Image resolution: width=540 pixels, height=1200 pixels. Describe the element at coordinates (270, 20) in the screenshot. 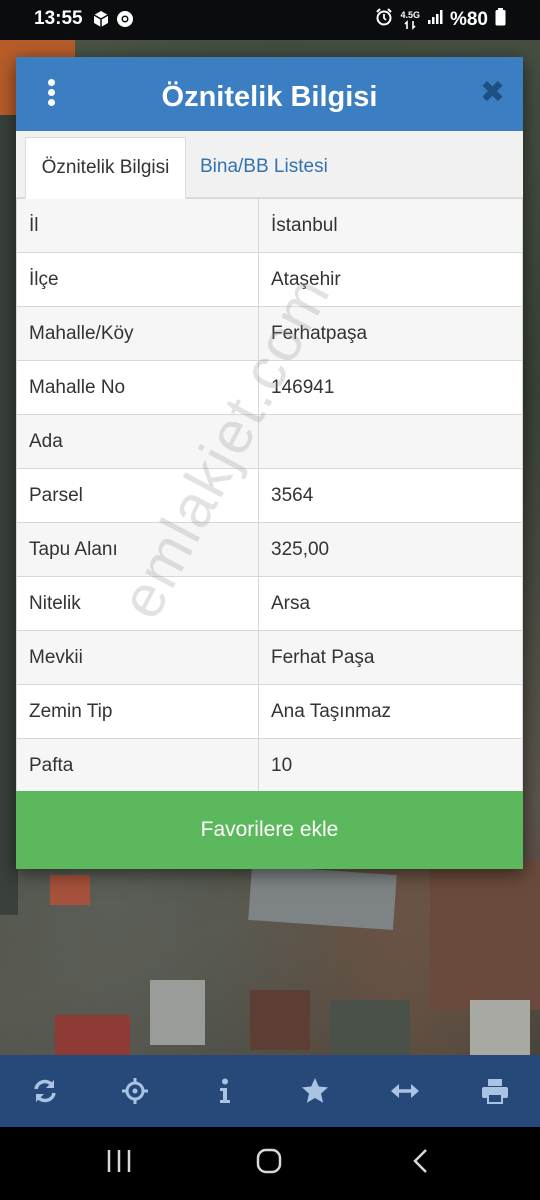

I see `status-bar: 13:55 4.5G %80` at that location.